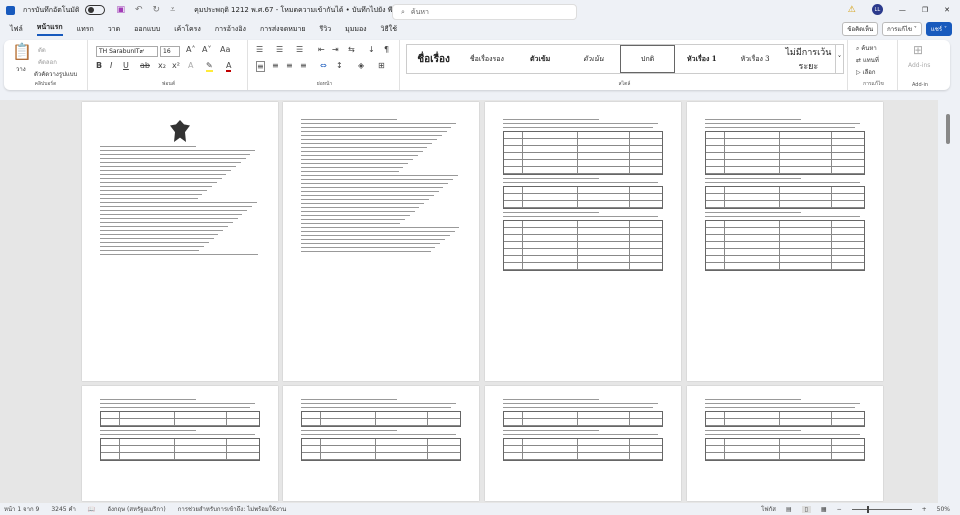 The image size is (960, 515). What do you see at coordinates (206, 49) in the screenshot?
I see `shrink-font-icon: A˅` at bounding box center [206, 49].